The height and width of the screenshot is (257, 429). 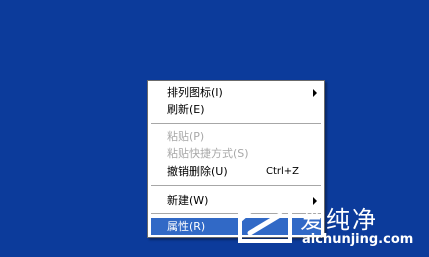 I want to click on watermark-title: 爱纯净, so click(x=339, y=220).